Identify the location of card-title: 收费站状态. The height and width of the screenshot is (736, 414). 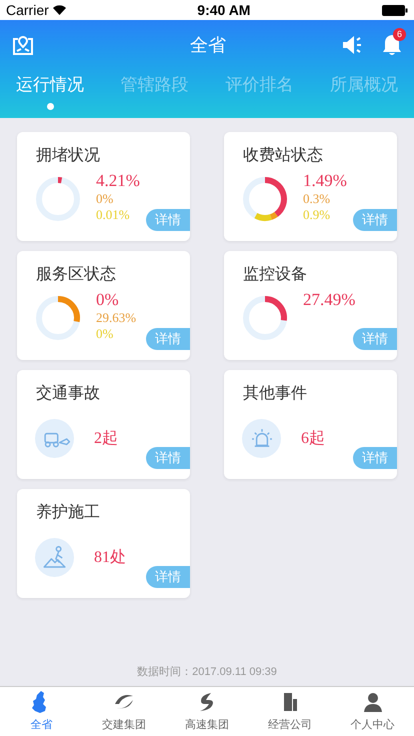
(283, 156).